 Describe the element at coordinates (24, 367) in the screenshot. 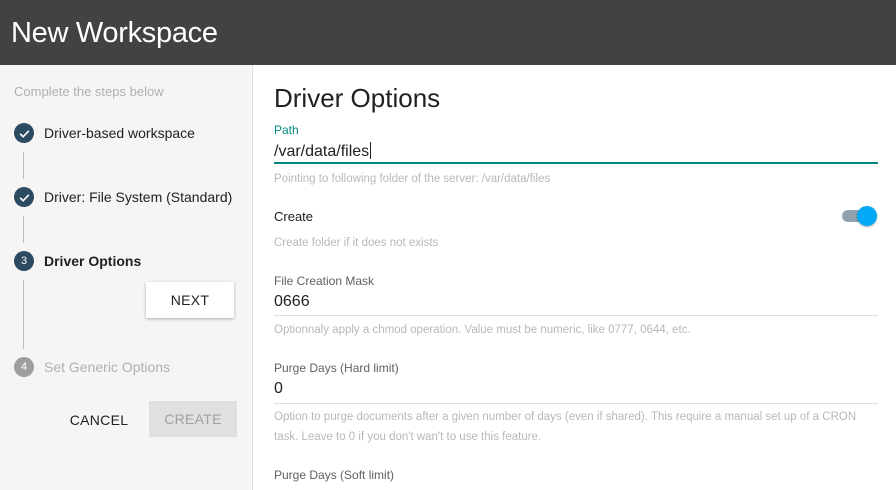

I see `step-number-badge: 4` at that location.